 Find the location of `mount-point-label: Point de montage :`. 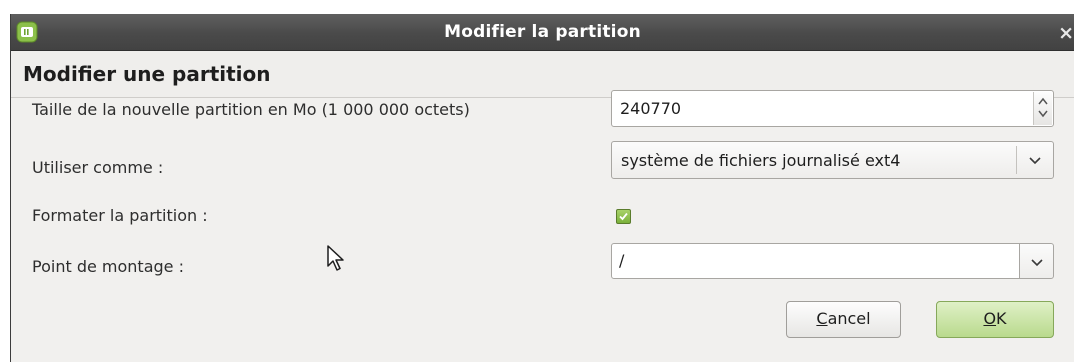

mount-point-label: Point de montage : is located at coordinates (108, 266).